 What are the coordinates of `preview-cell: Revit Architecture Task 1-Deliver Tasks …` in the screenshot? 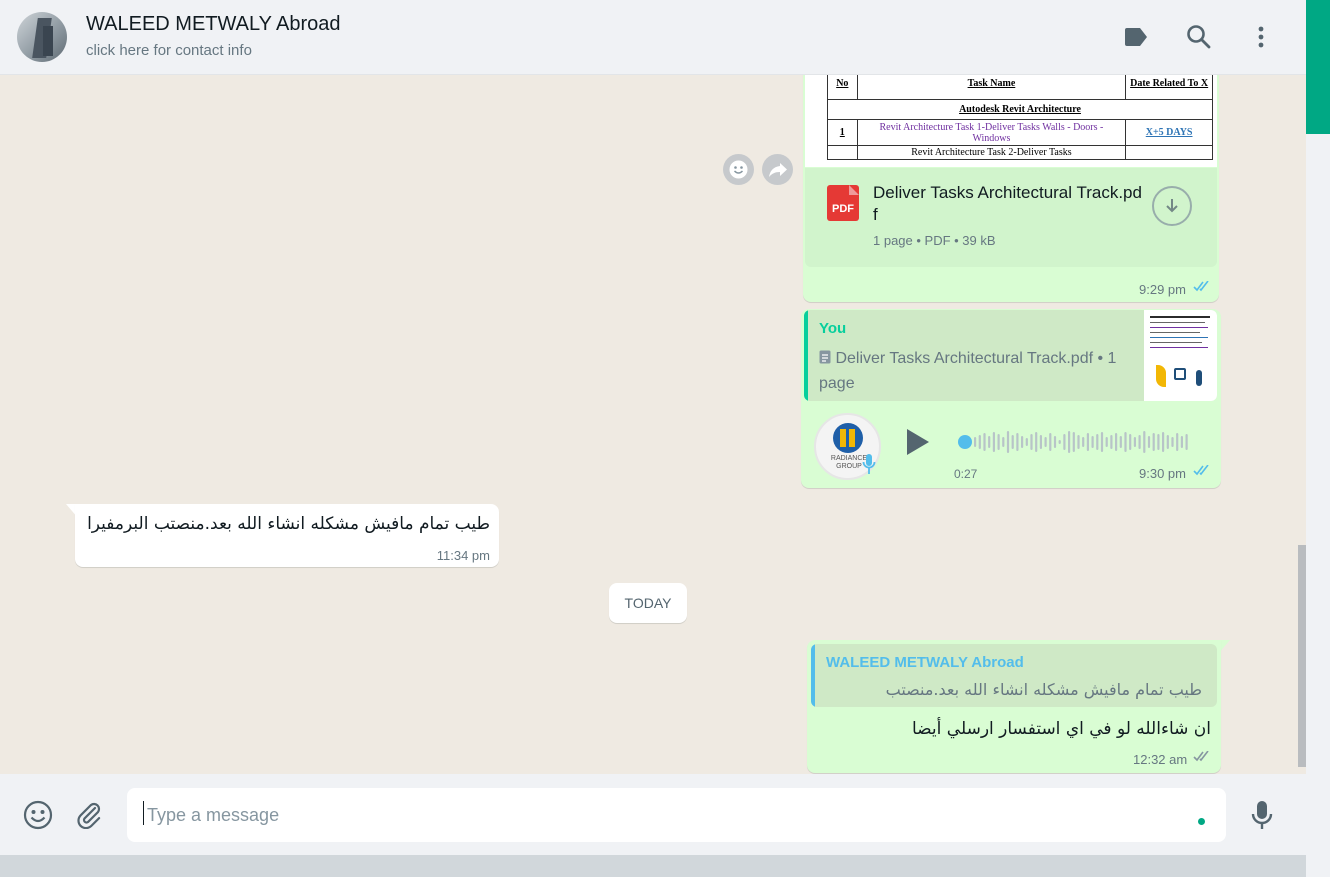 It's located at (991, 132).